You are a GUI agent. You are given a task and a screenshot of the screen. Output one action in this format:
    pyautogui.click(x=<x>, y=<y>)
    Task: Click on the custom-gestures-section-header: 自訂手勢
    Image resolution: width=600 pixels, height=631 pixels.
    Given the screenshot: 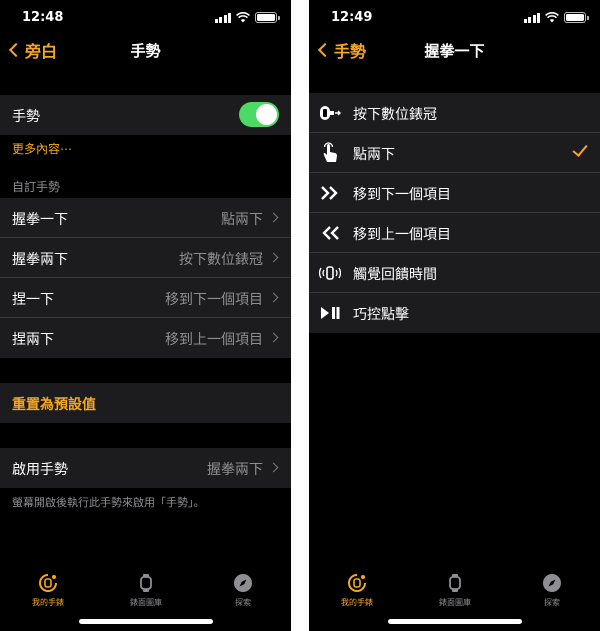 What is the action you would take?
    pyautogui.click(x=36, y=187)
    